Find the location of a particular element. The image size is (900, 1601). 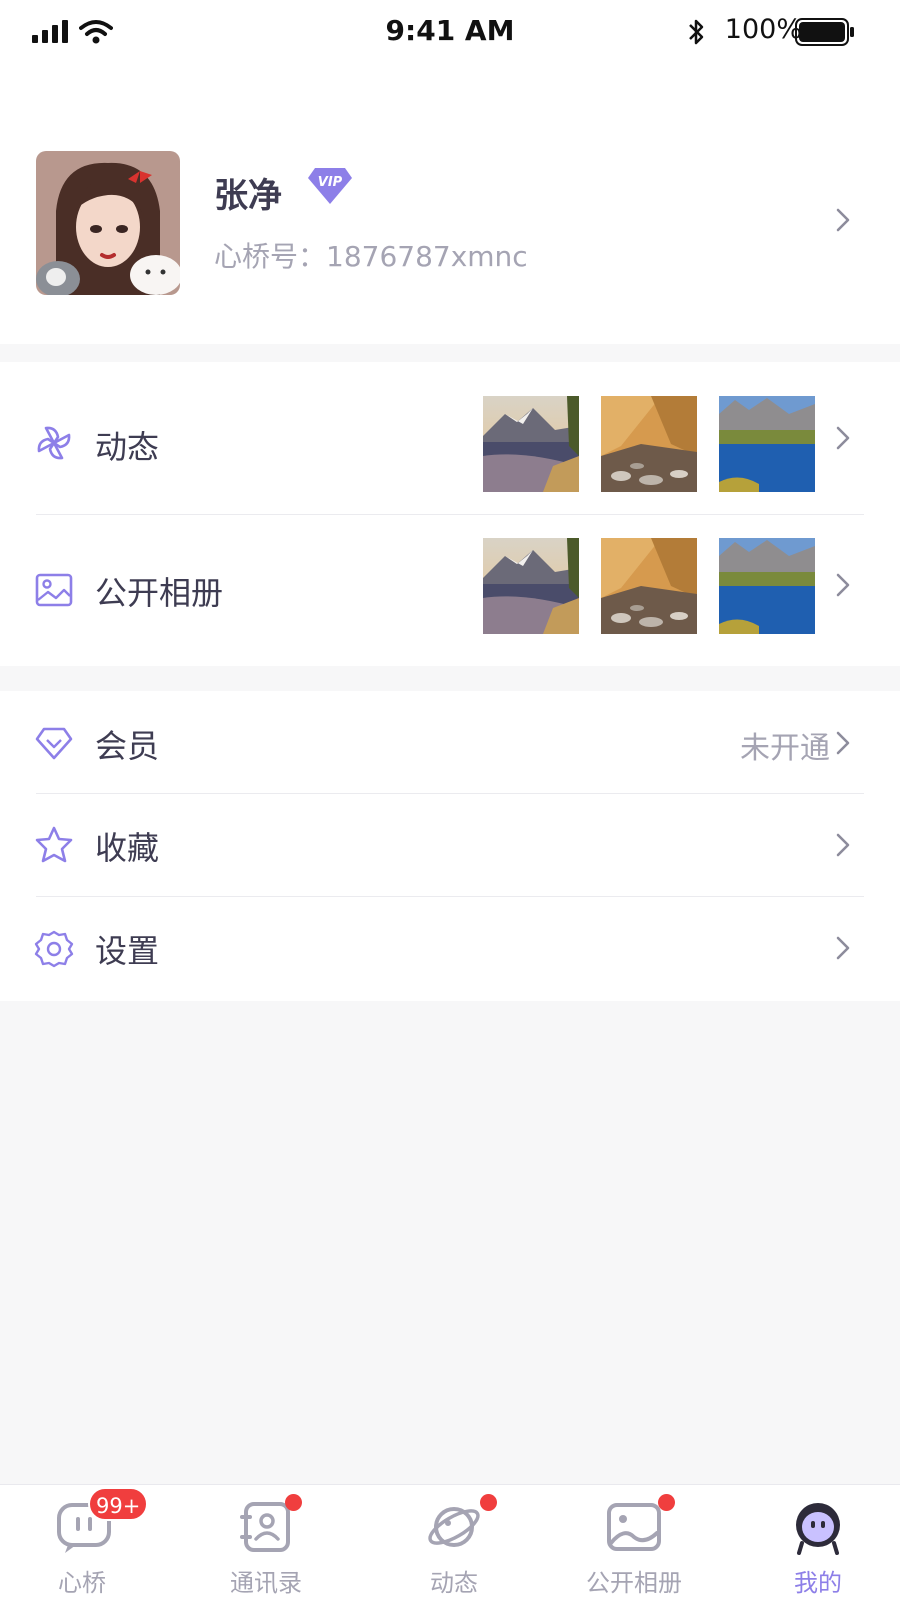

bluetooth-icon is located at coordinates (696, 32).